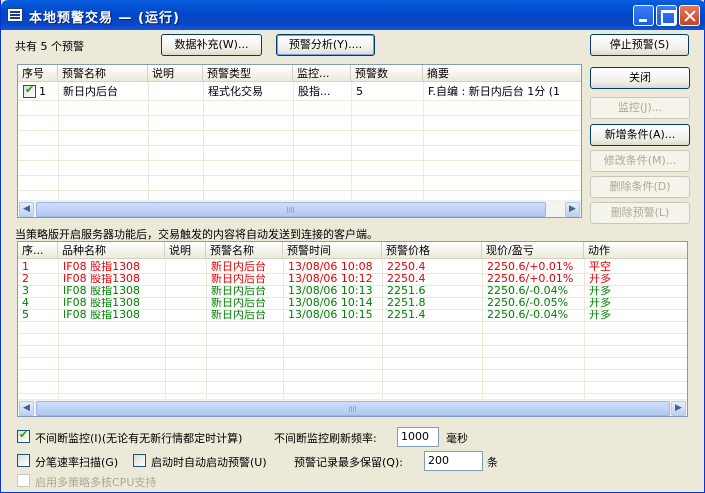 The width and height of the screenshot is (705, 493). What do you see at coordinates (492, 462) in the screenshot?
I see `max-records-unit: 条` at bounding box center [492, 462].